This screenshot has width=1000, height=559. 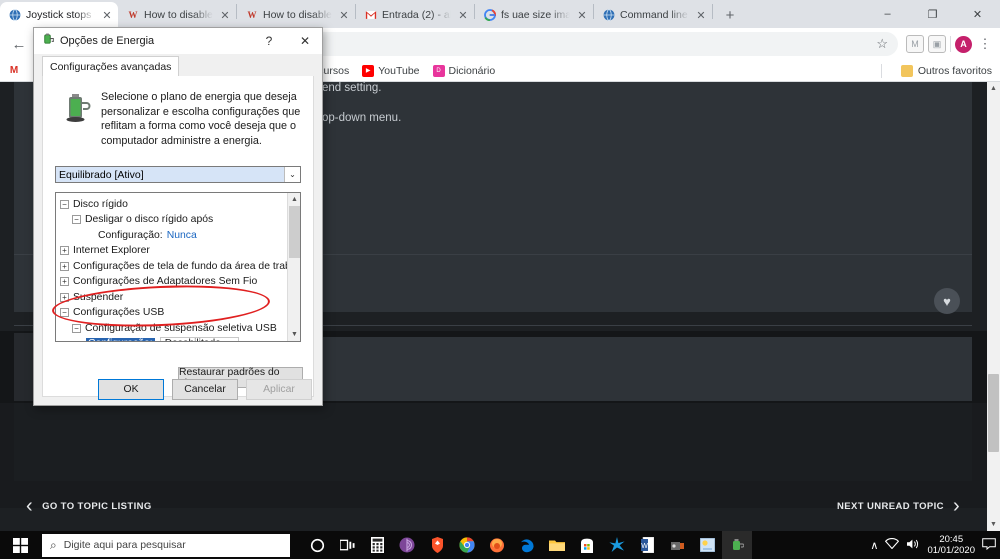 I want to click on tree-scrollbar: ▲ ▼, so click(x=293, y=267).